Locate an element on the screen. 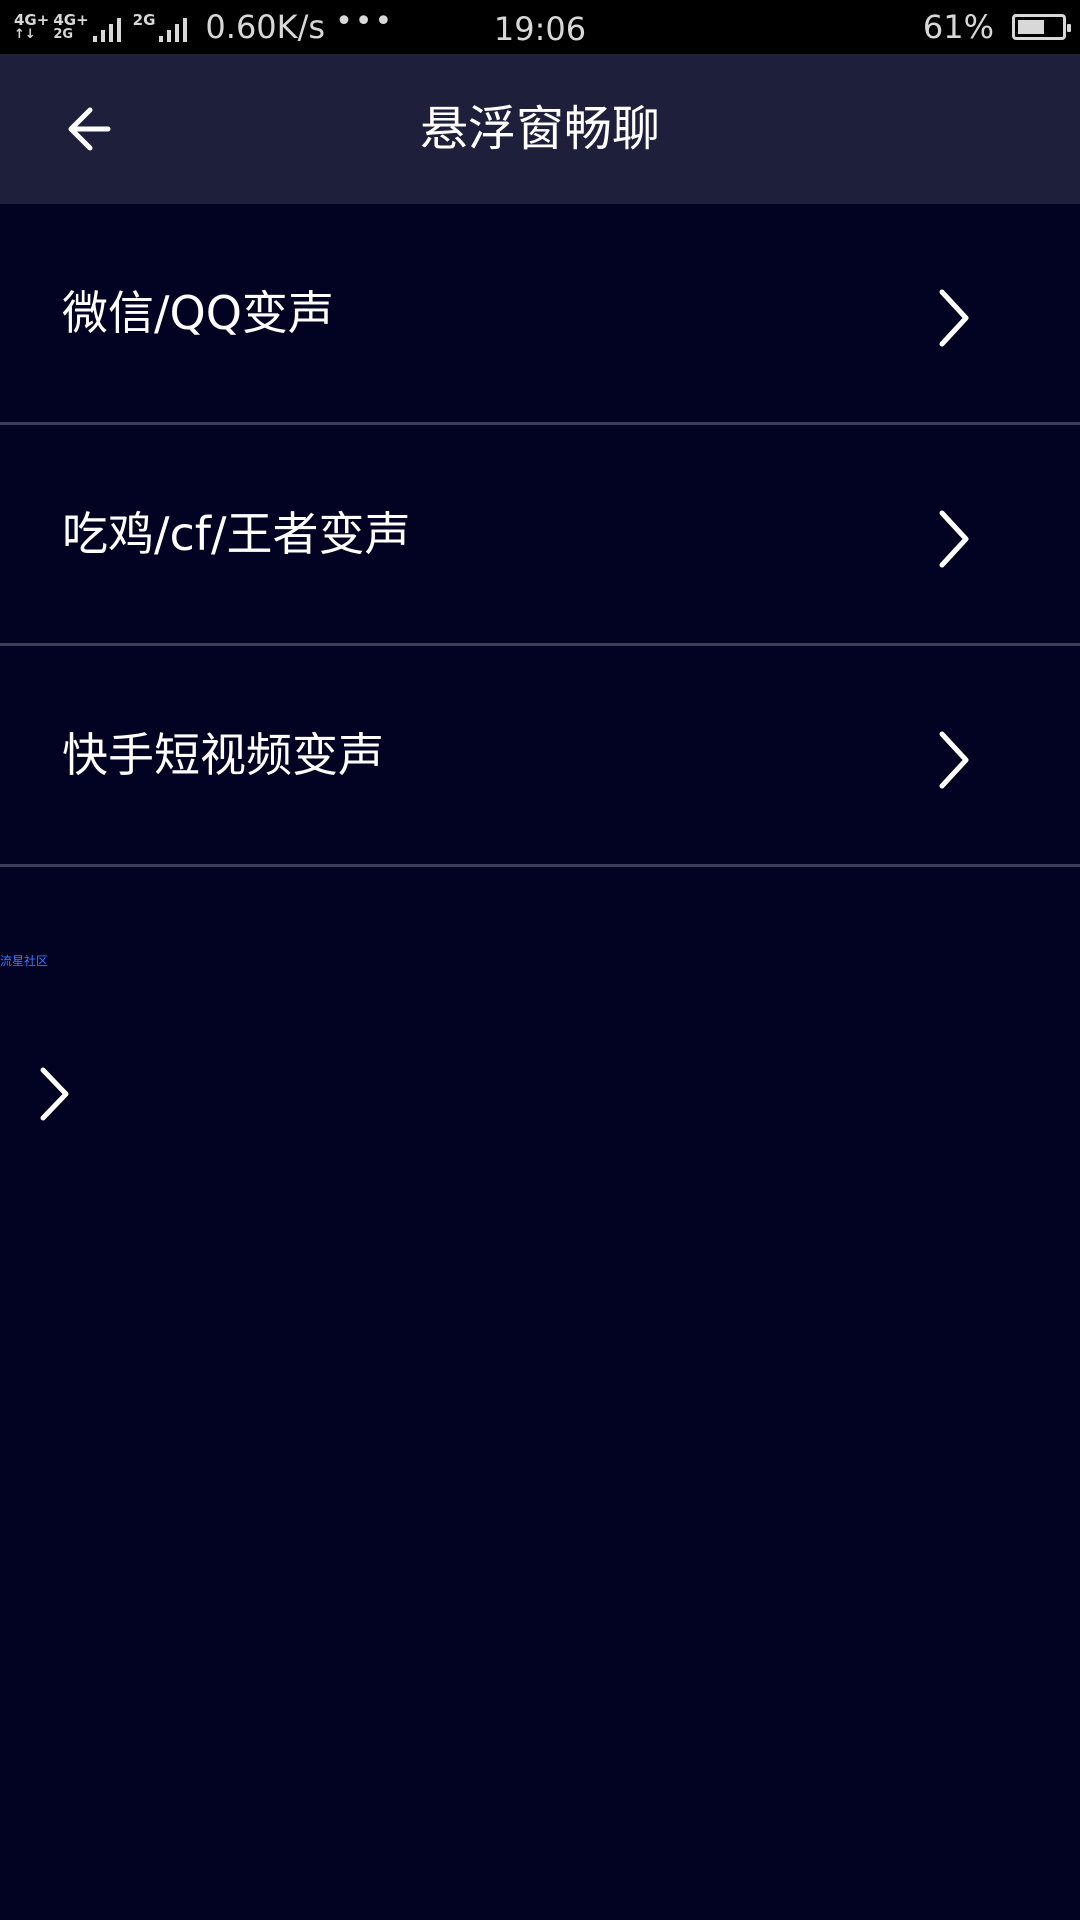 The image size is (1080, 1920). menu-item-kuaishou: 快手短视频变声 is located at coordinates (540, 756).